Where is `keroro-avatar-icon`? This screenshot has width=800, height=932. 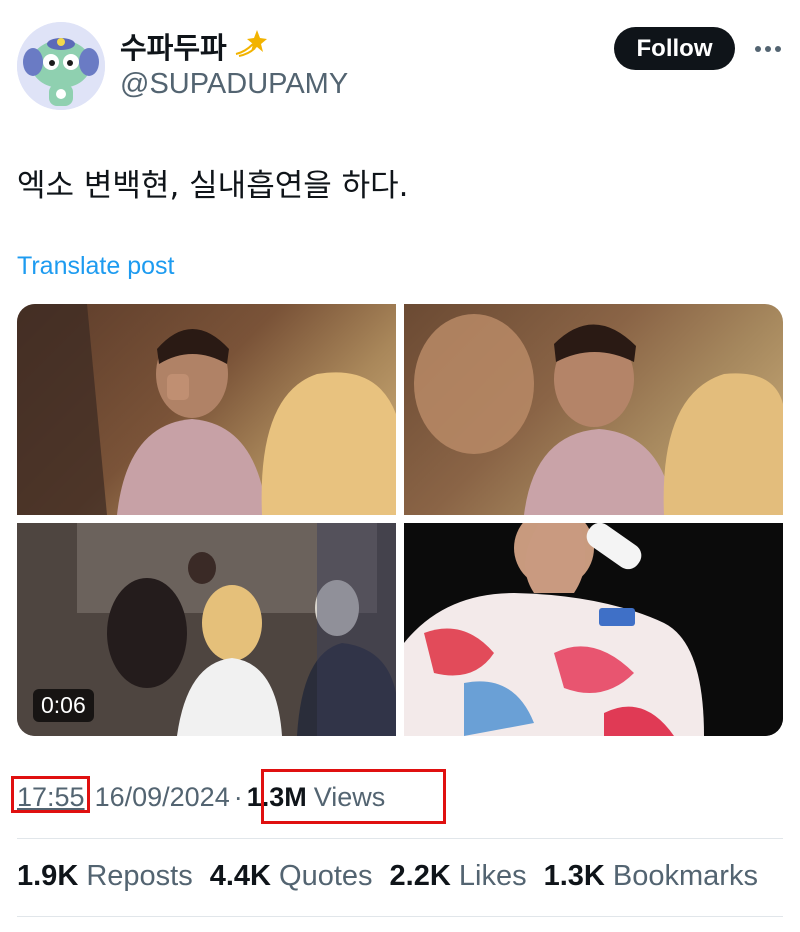
keroro-avatar-icon is located at coordinates (61, 66).